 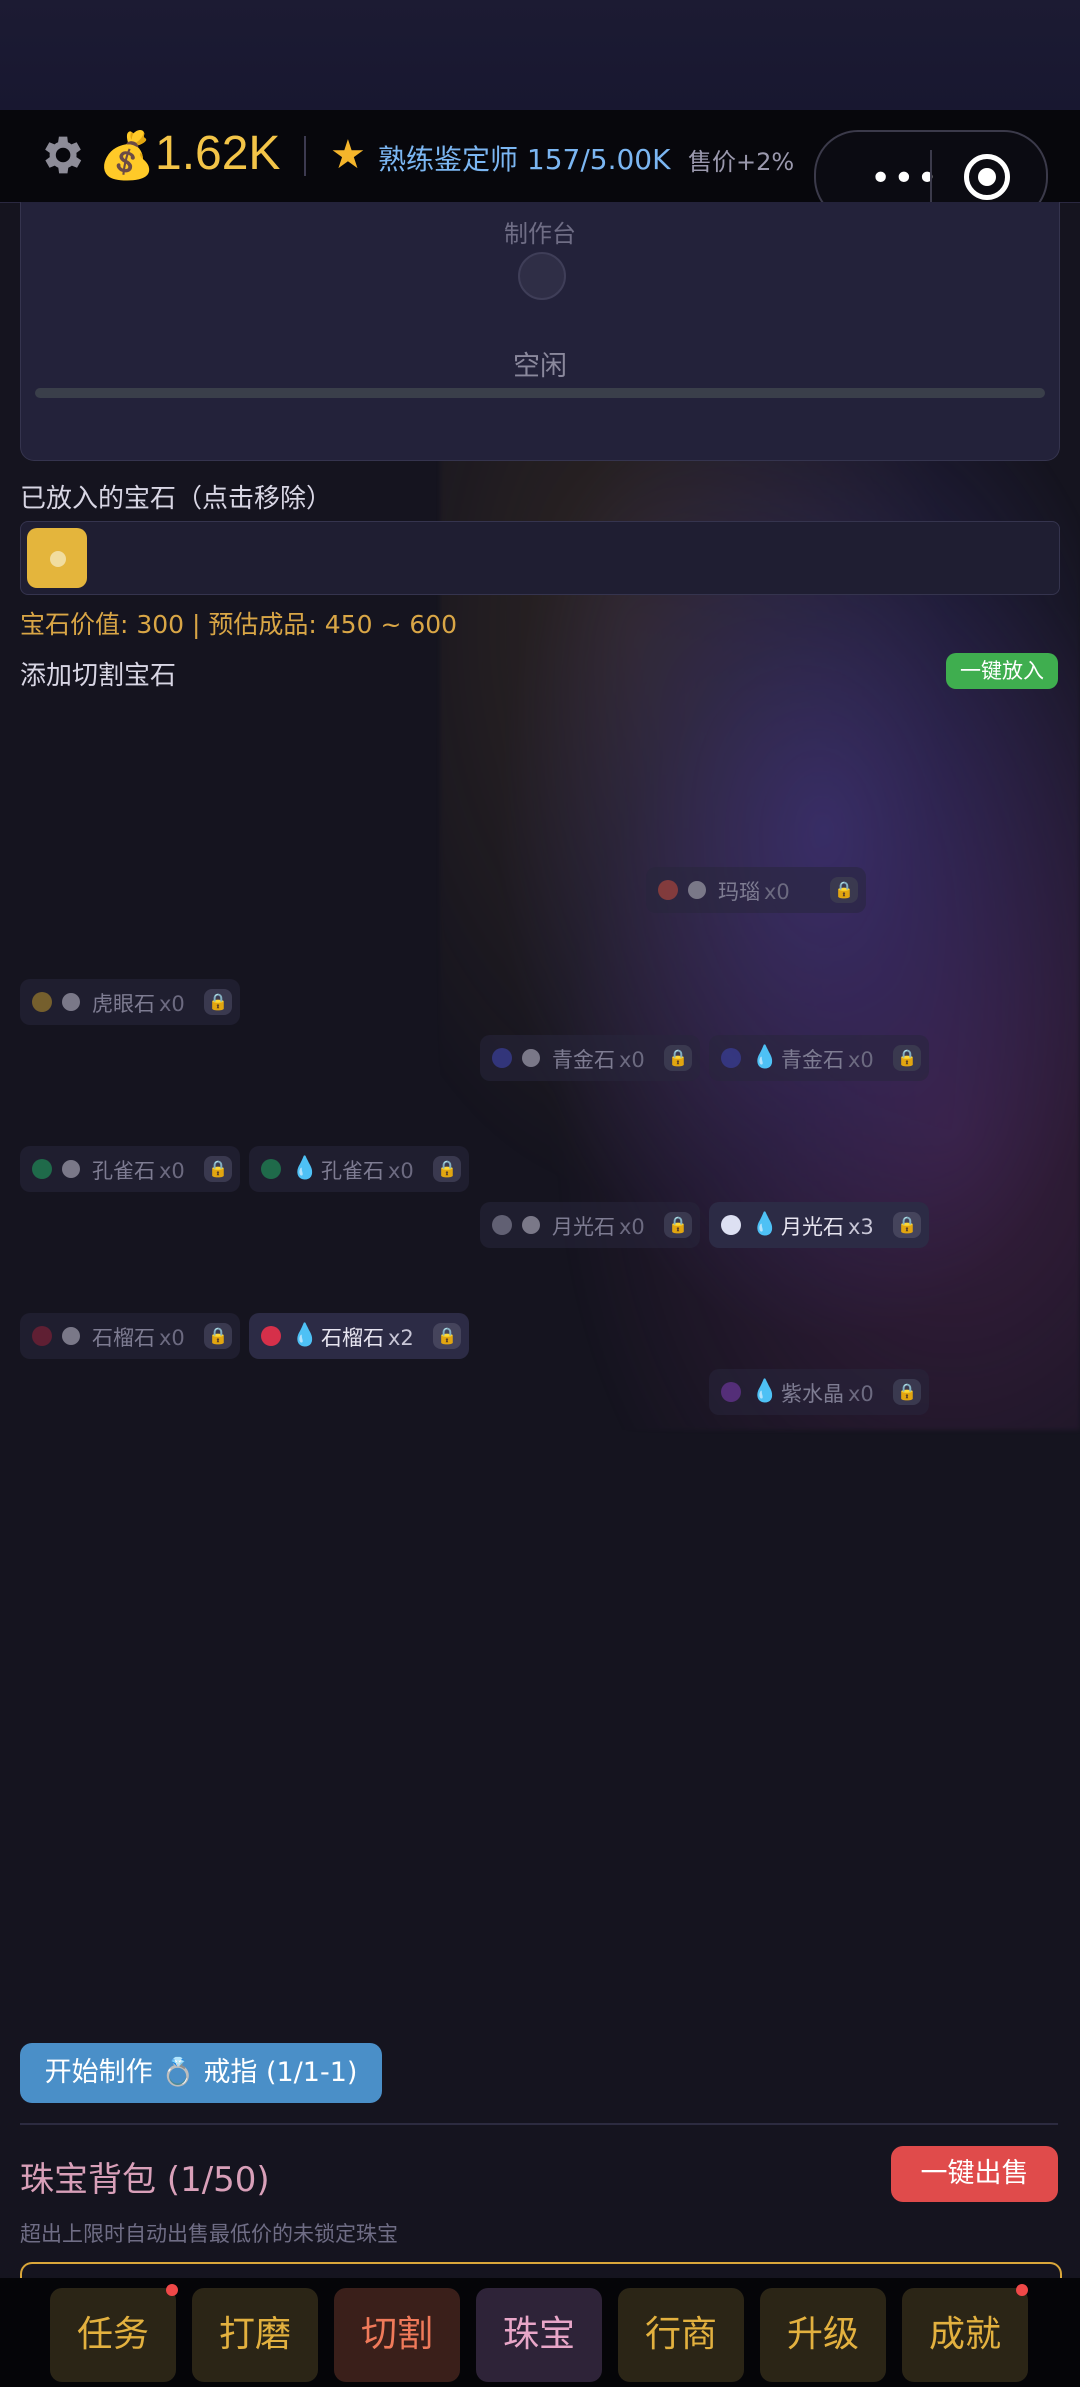 What do you see at coordinates (1002, 671) in the screenshot?
I see `auto-add-button: 一键放入` at bounding box center [1002, 671].